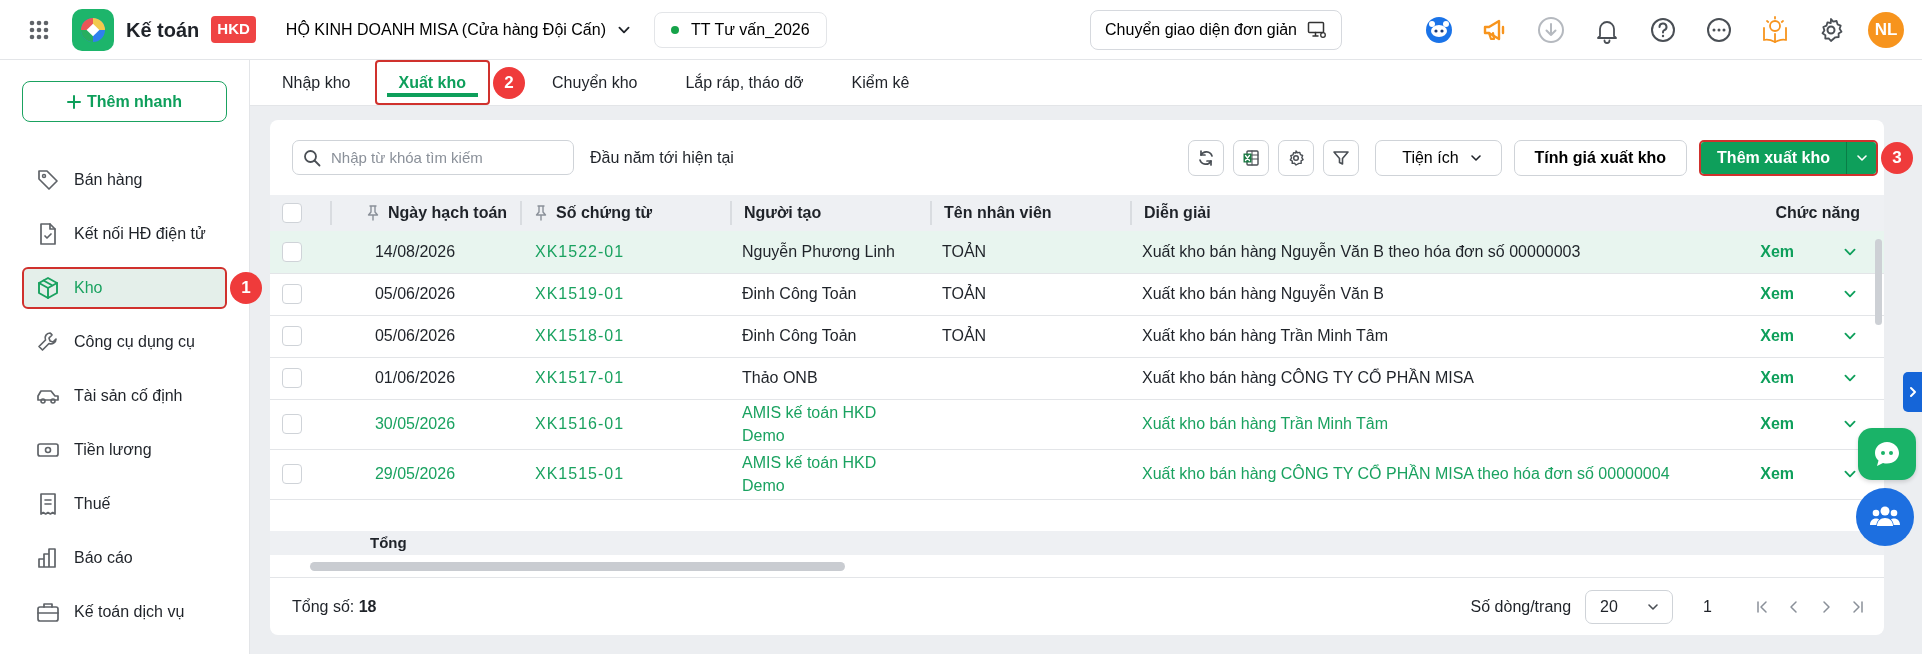 The image size is (1922, 654). What do you see at coordinates (163, 30) in the screenshot?
I see `app-name: Kế toán` at bounding box center [163, 30].